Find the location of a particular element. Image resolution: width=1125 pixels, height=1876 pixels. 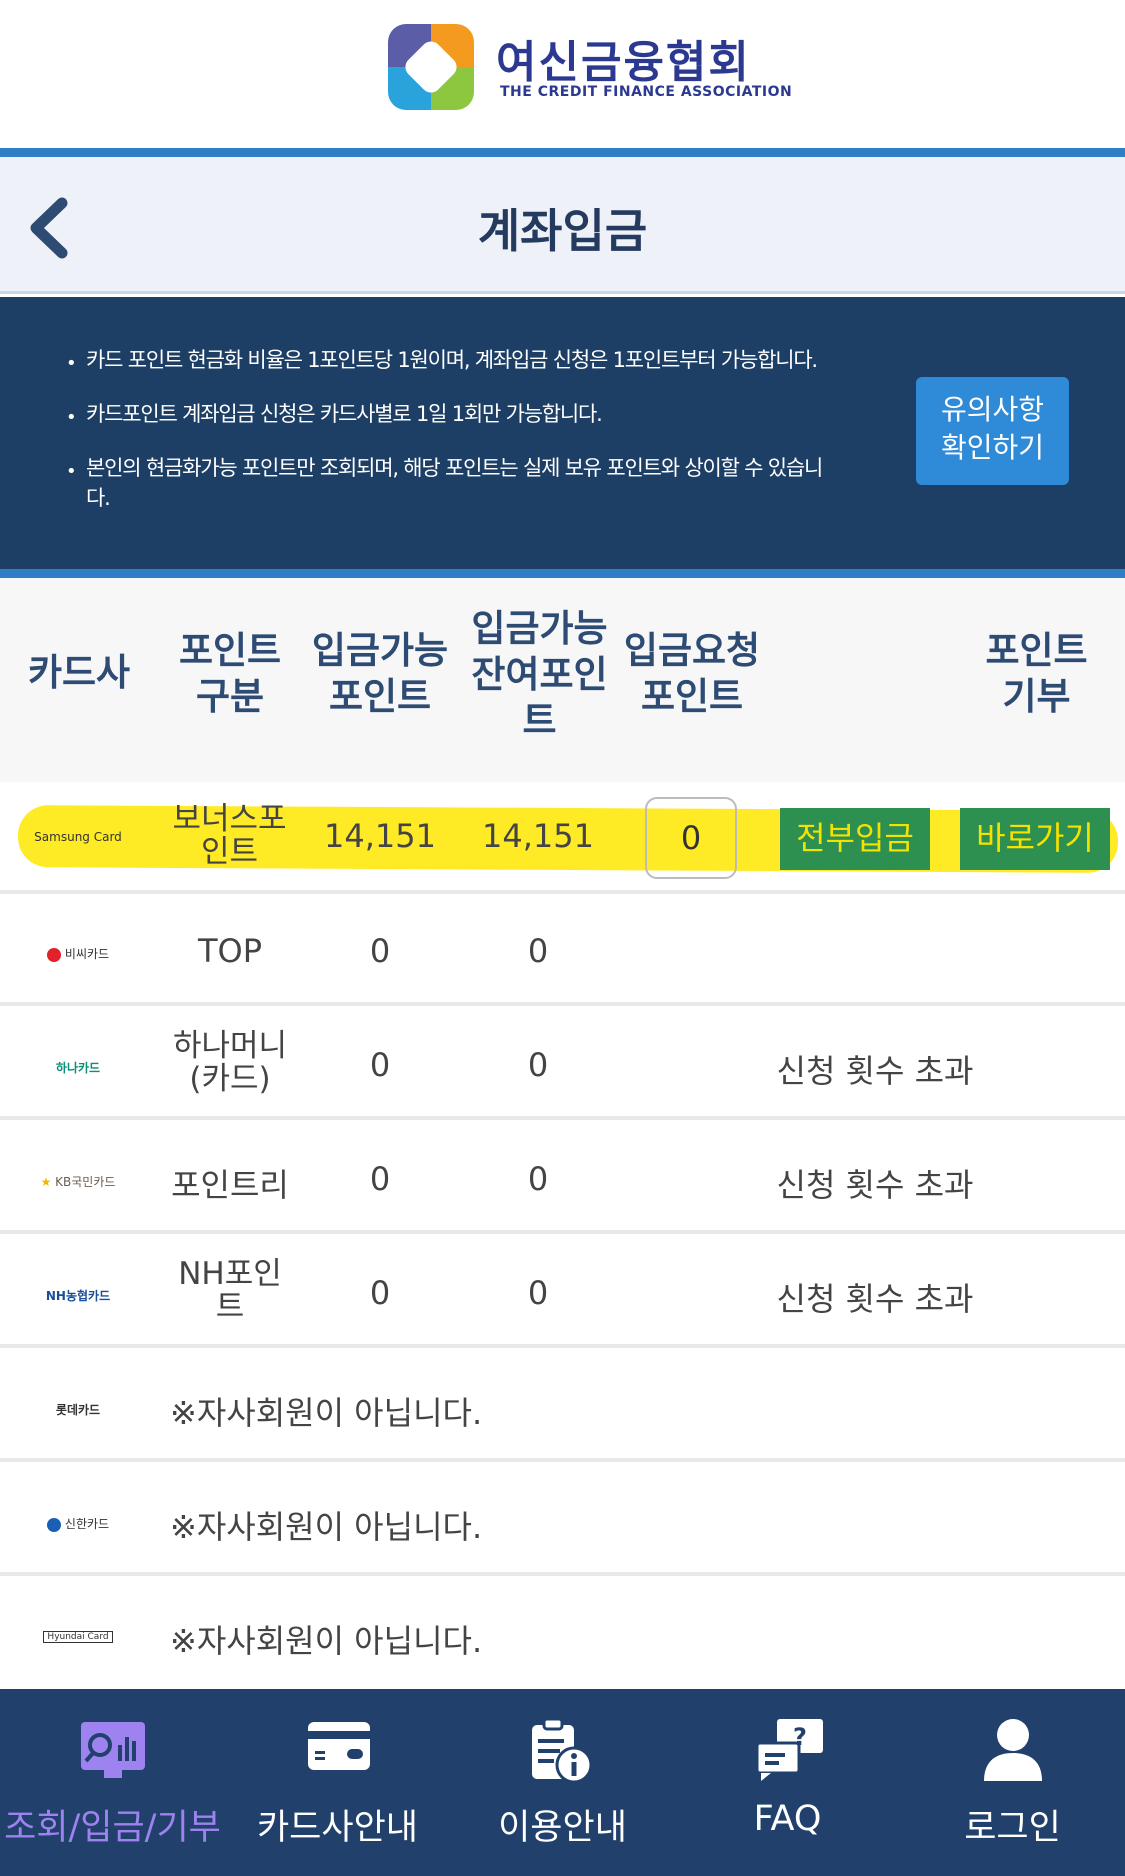

notice-item: 카드포인트 계좌입금 신청은 카드사별로 1일 1회만 가능합니다. is located at coordinates (447, 416).